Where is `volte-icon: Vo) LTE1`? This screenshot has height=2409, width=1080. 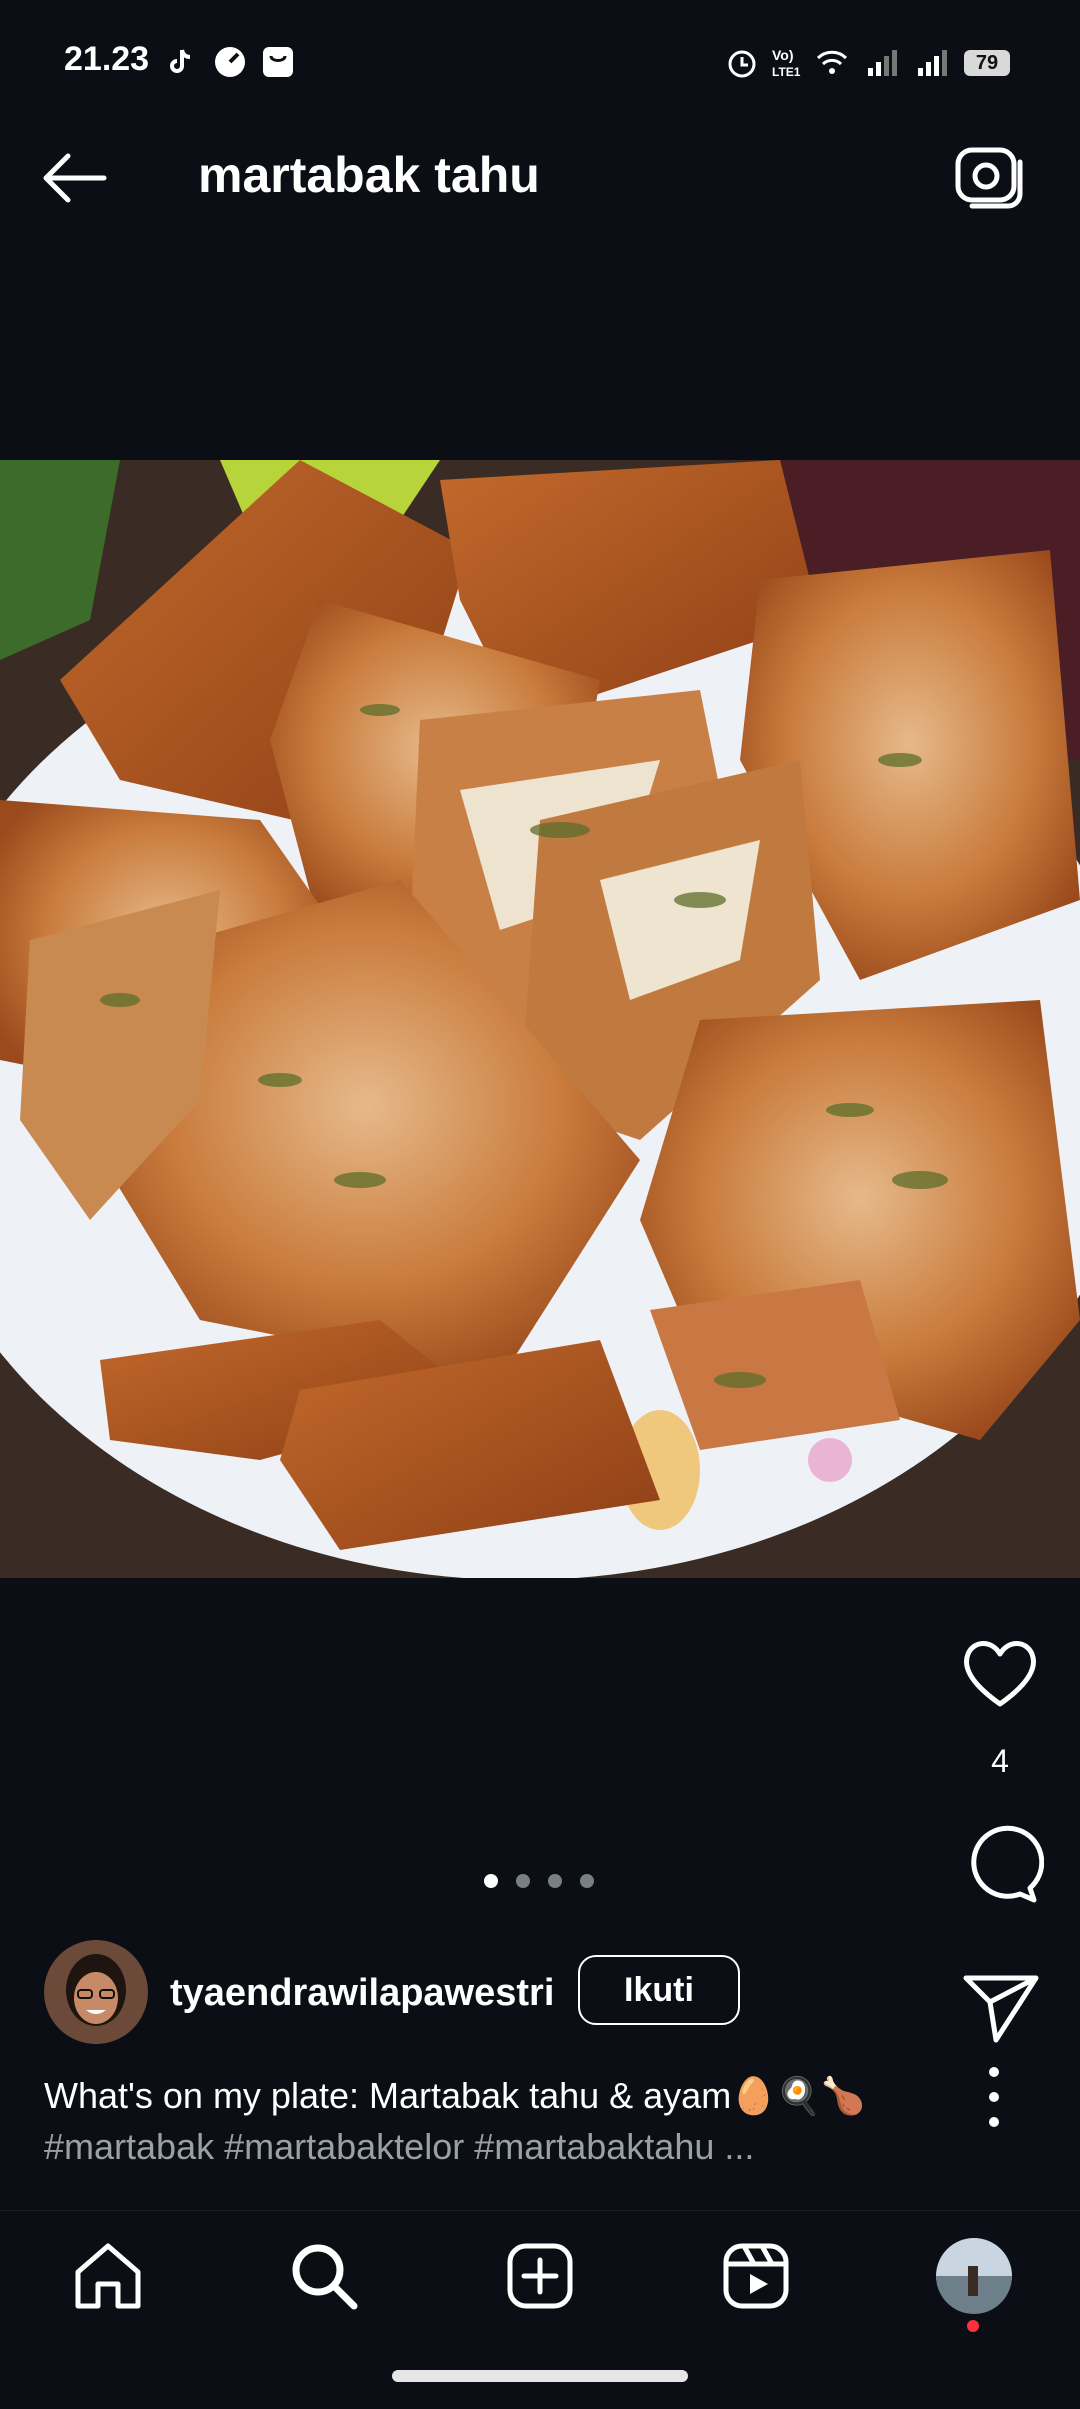 volte-icon: Vo) LTE1 is located at coordinates (786, 63).